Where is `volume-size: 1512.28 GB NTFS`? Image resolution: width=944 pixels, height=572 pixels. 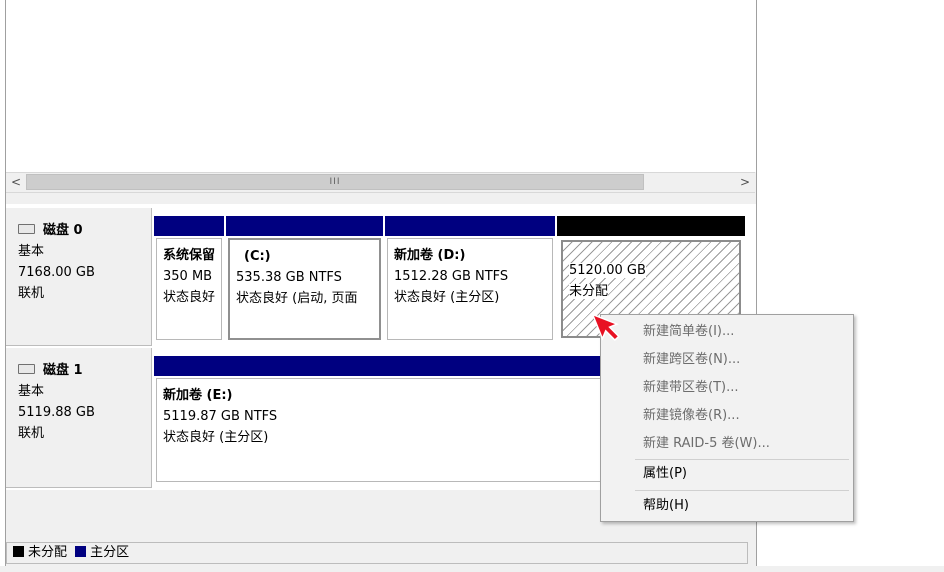
volume-size: 1512.28 GB NTFS is located at coordinates (451, 276).